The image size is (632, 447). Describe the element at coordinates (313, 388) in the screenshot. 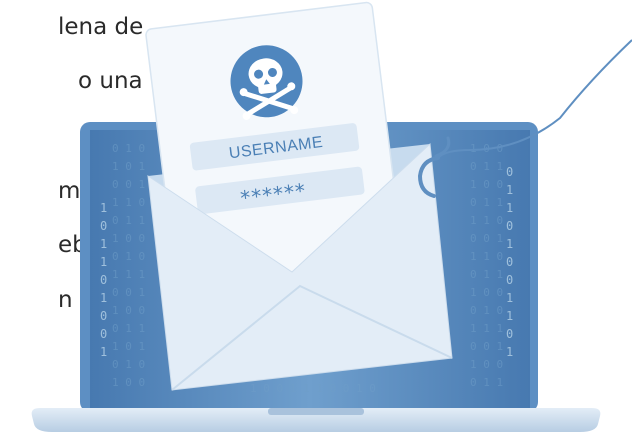

I see `svg-text: 1 0 0 1 1 1 0 0 1 0` at that location.